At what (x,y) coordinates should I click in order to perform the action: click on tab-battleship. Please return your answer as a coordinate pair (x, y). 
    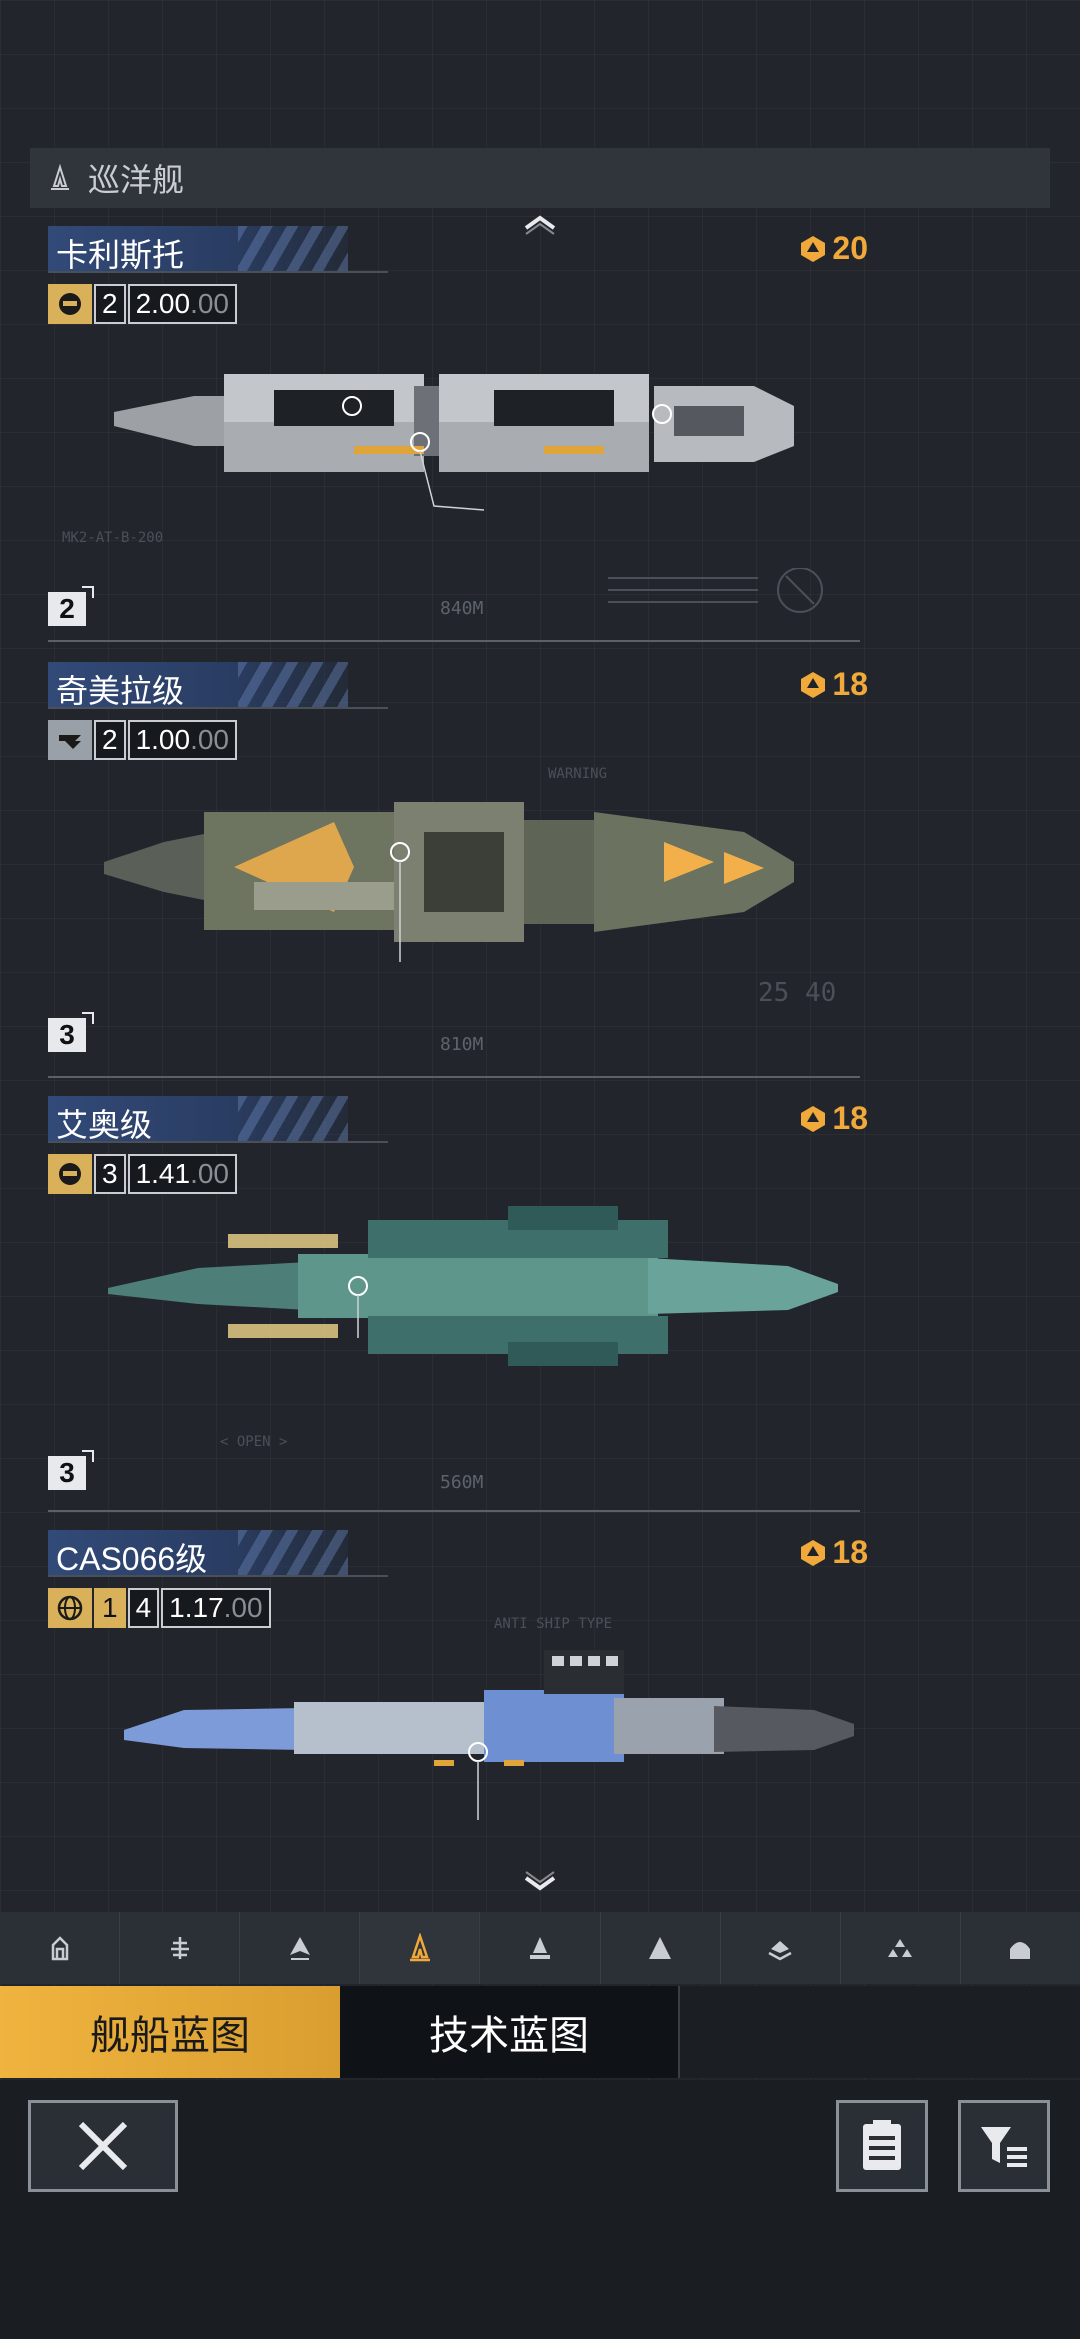
    Looking at the image, I should click on (661, 1948).